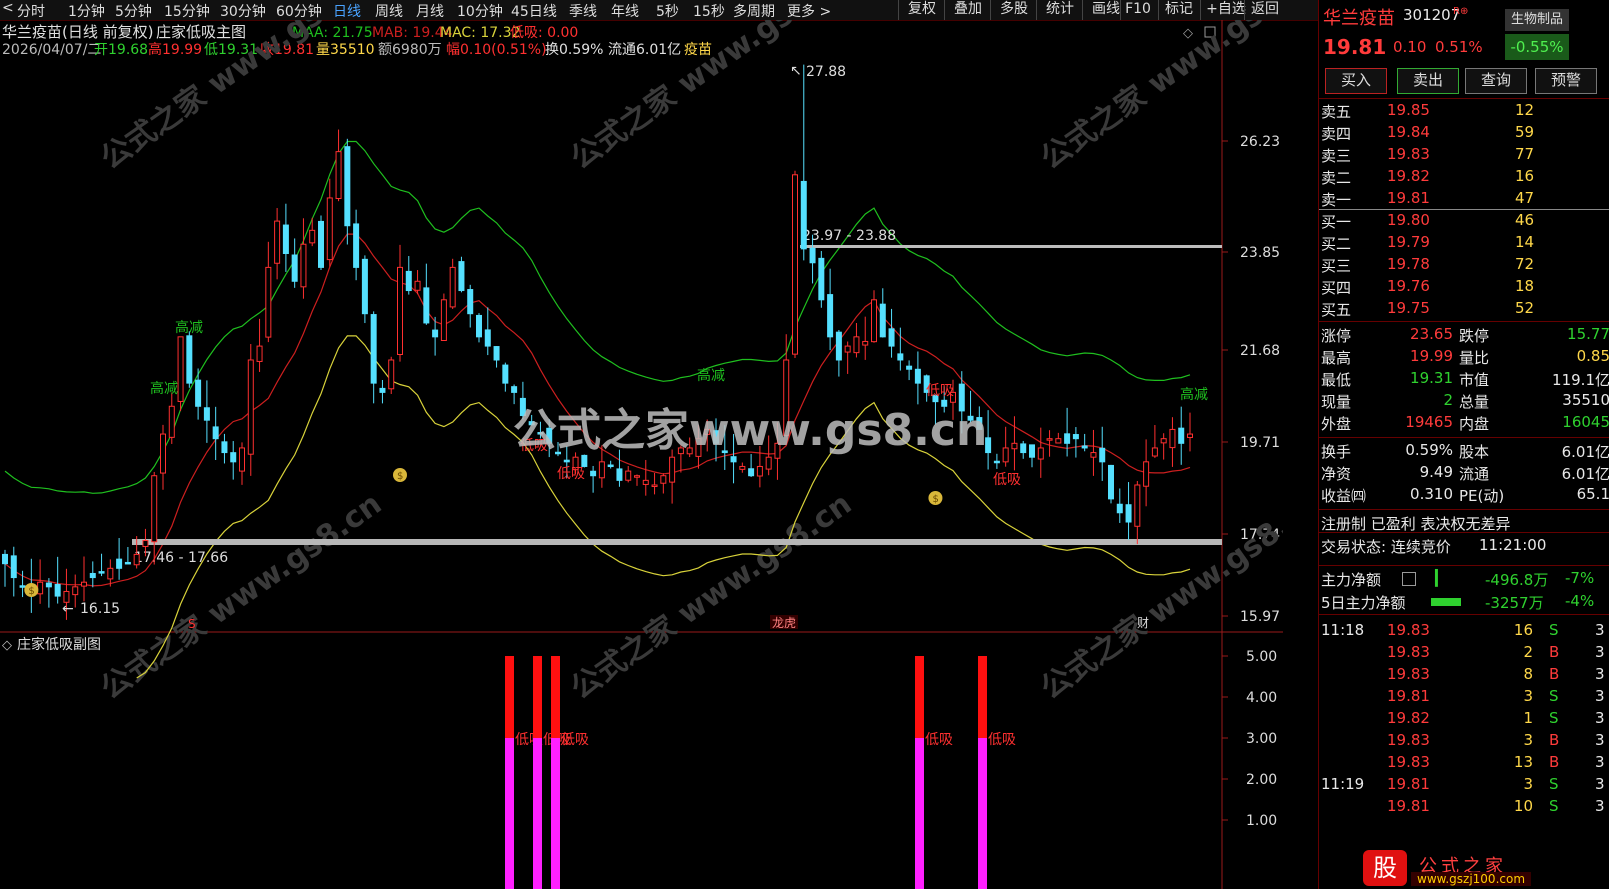  What do you see at coordinates (1428, 81) in the screenshot?
I see `sell-button: 卖出` at bounding box center [1428, 81].